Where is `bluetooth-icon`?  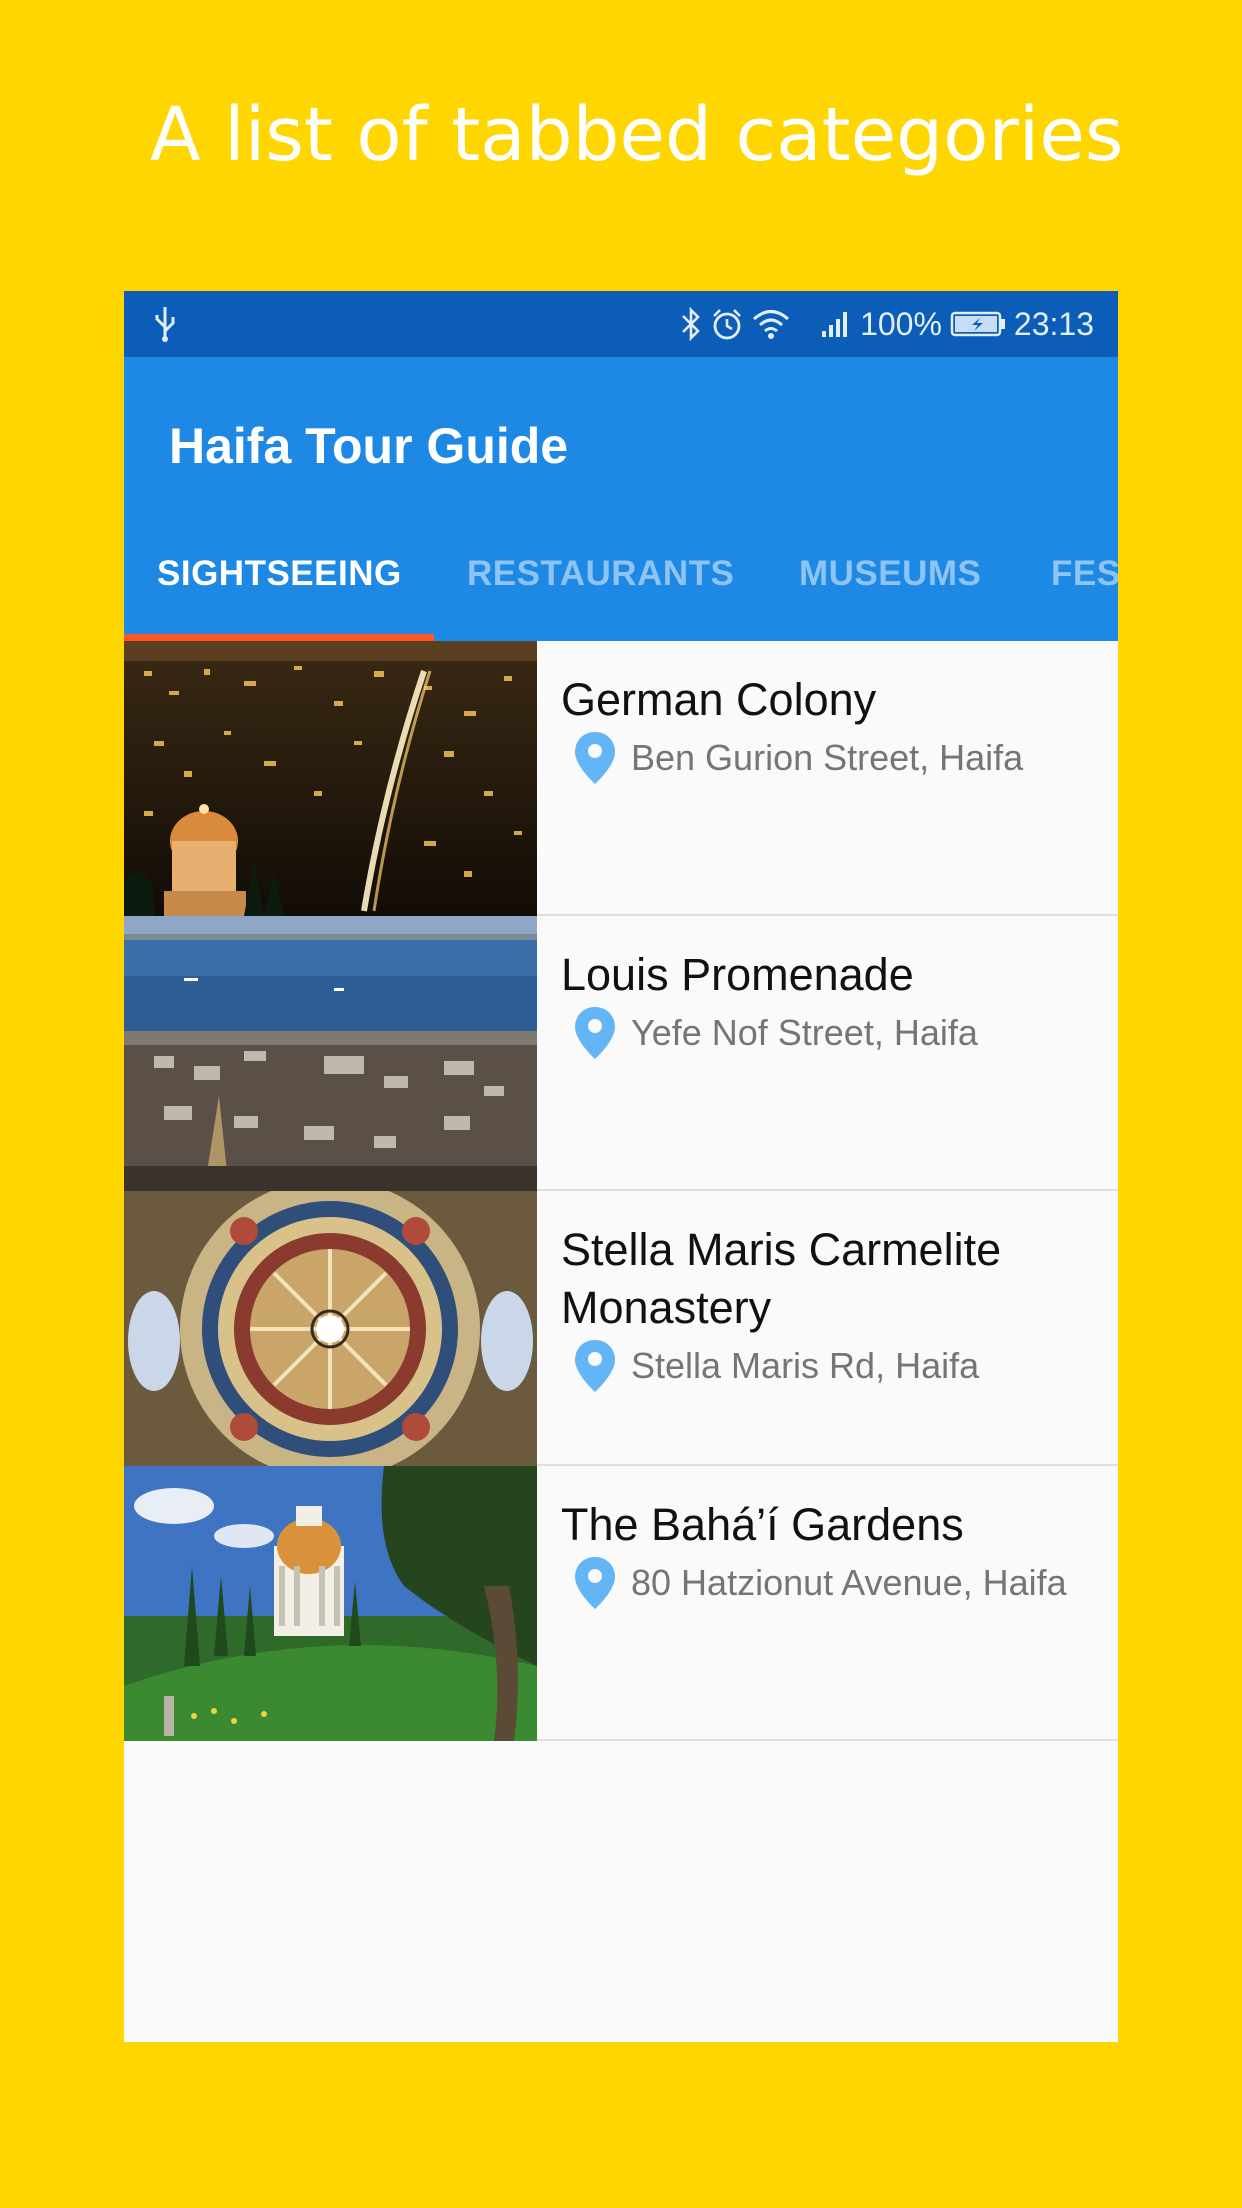 bluetooth-icon is located at coordinates (691, 324).